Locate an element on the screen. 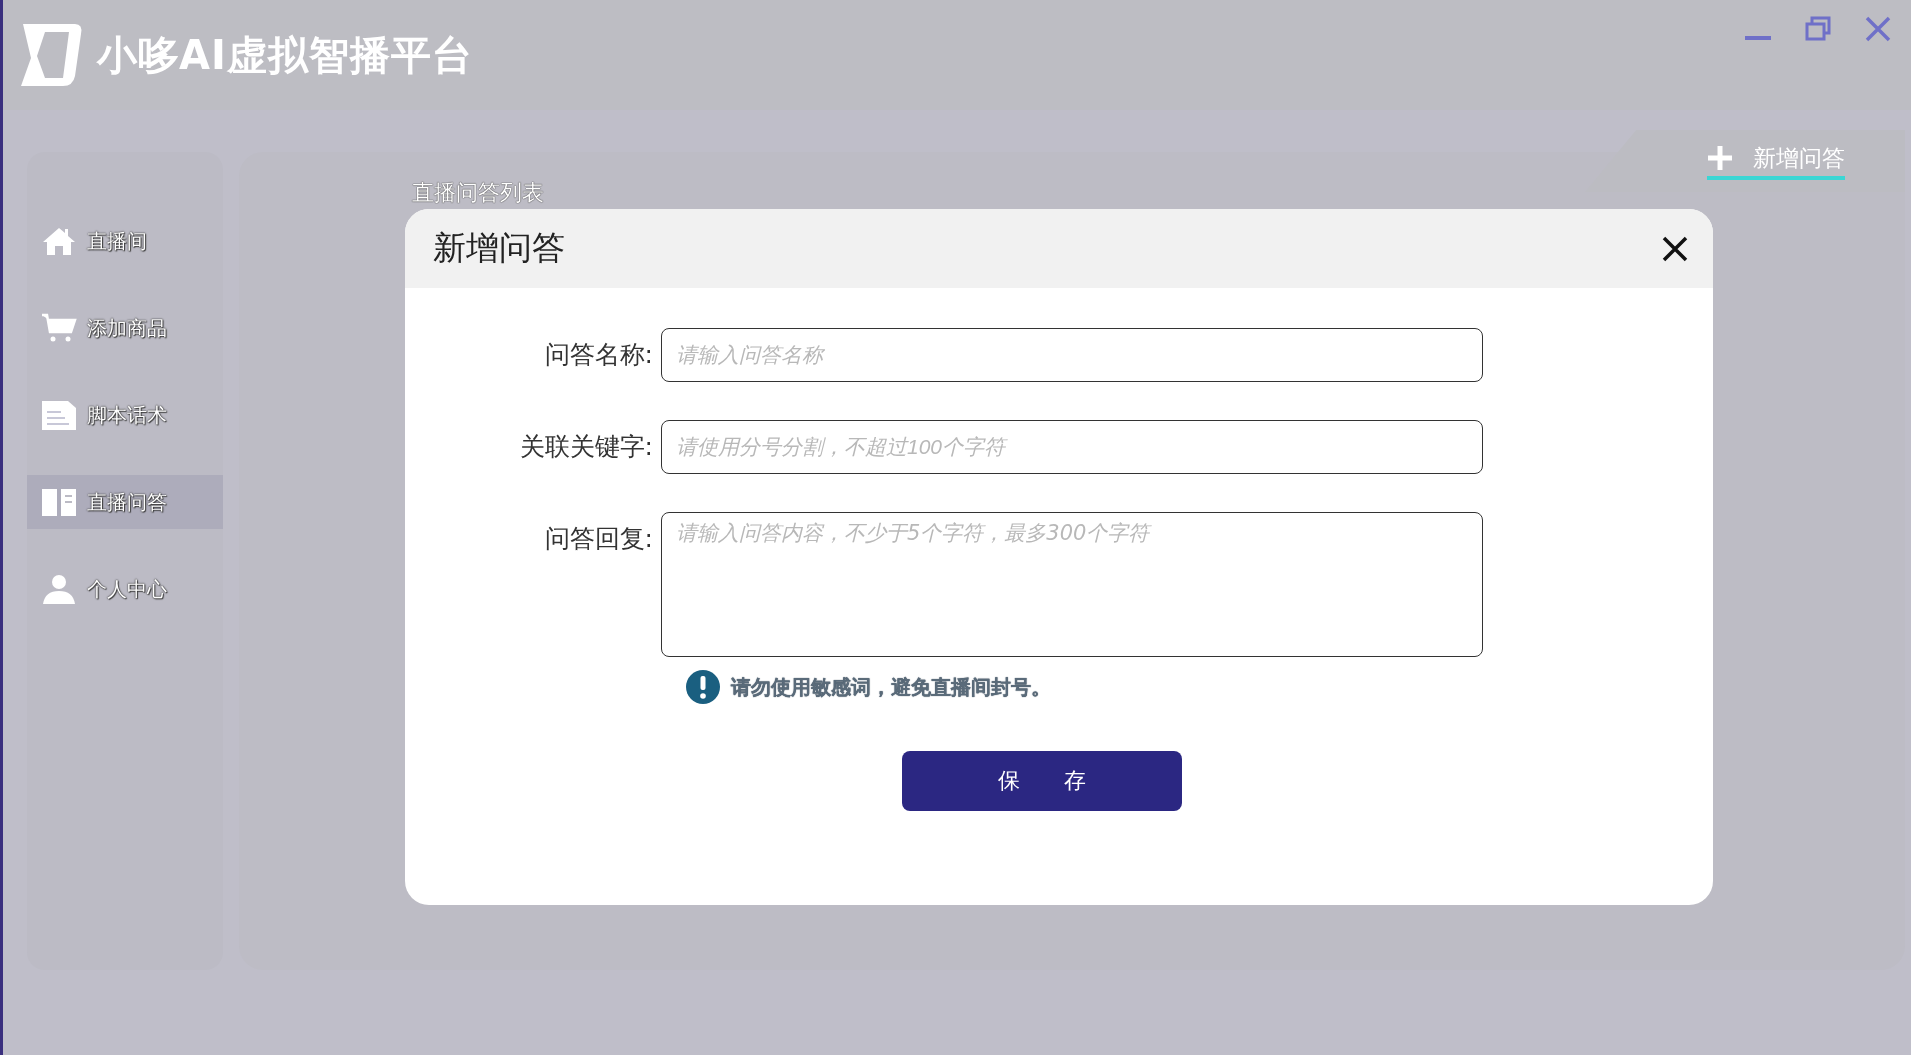 The image size is (1911, 1055). plus-icon is located at coordinates (1720, 158).